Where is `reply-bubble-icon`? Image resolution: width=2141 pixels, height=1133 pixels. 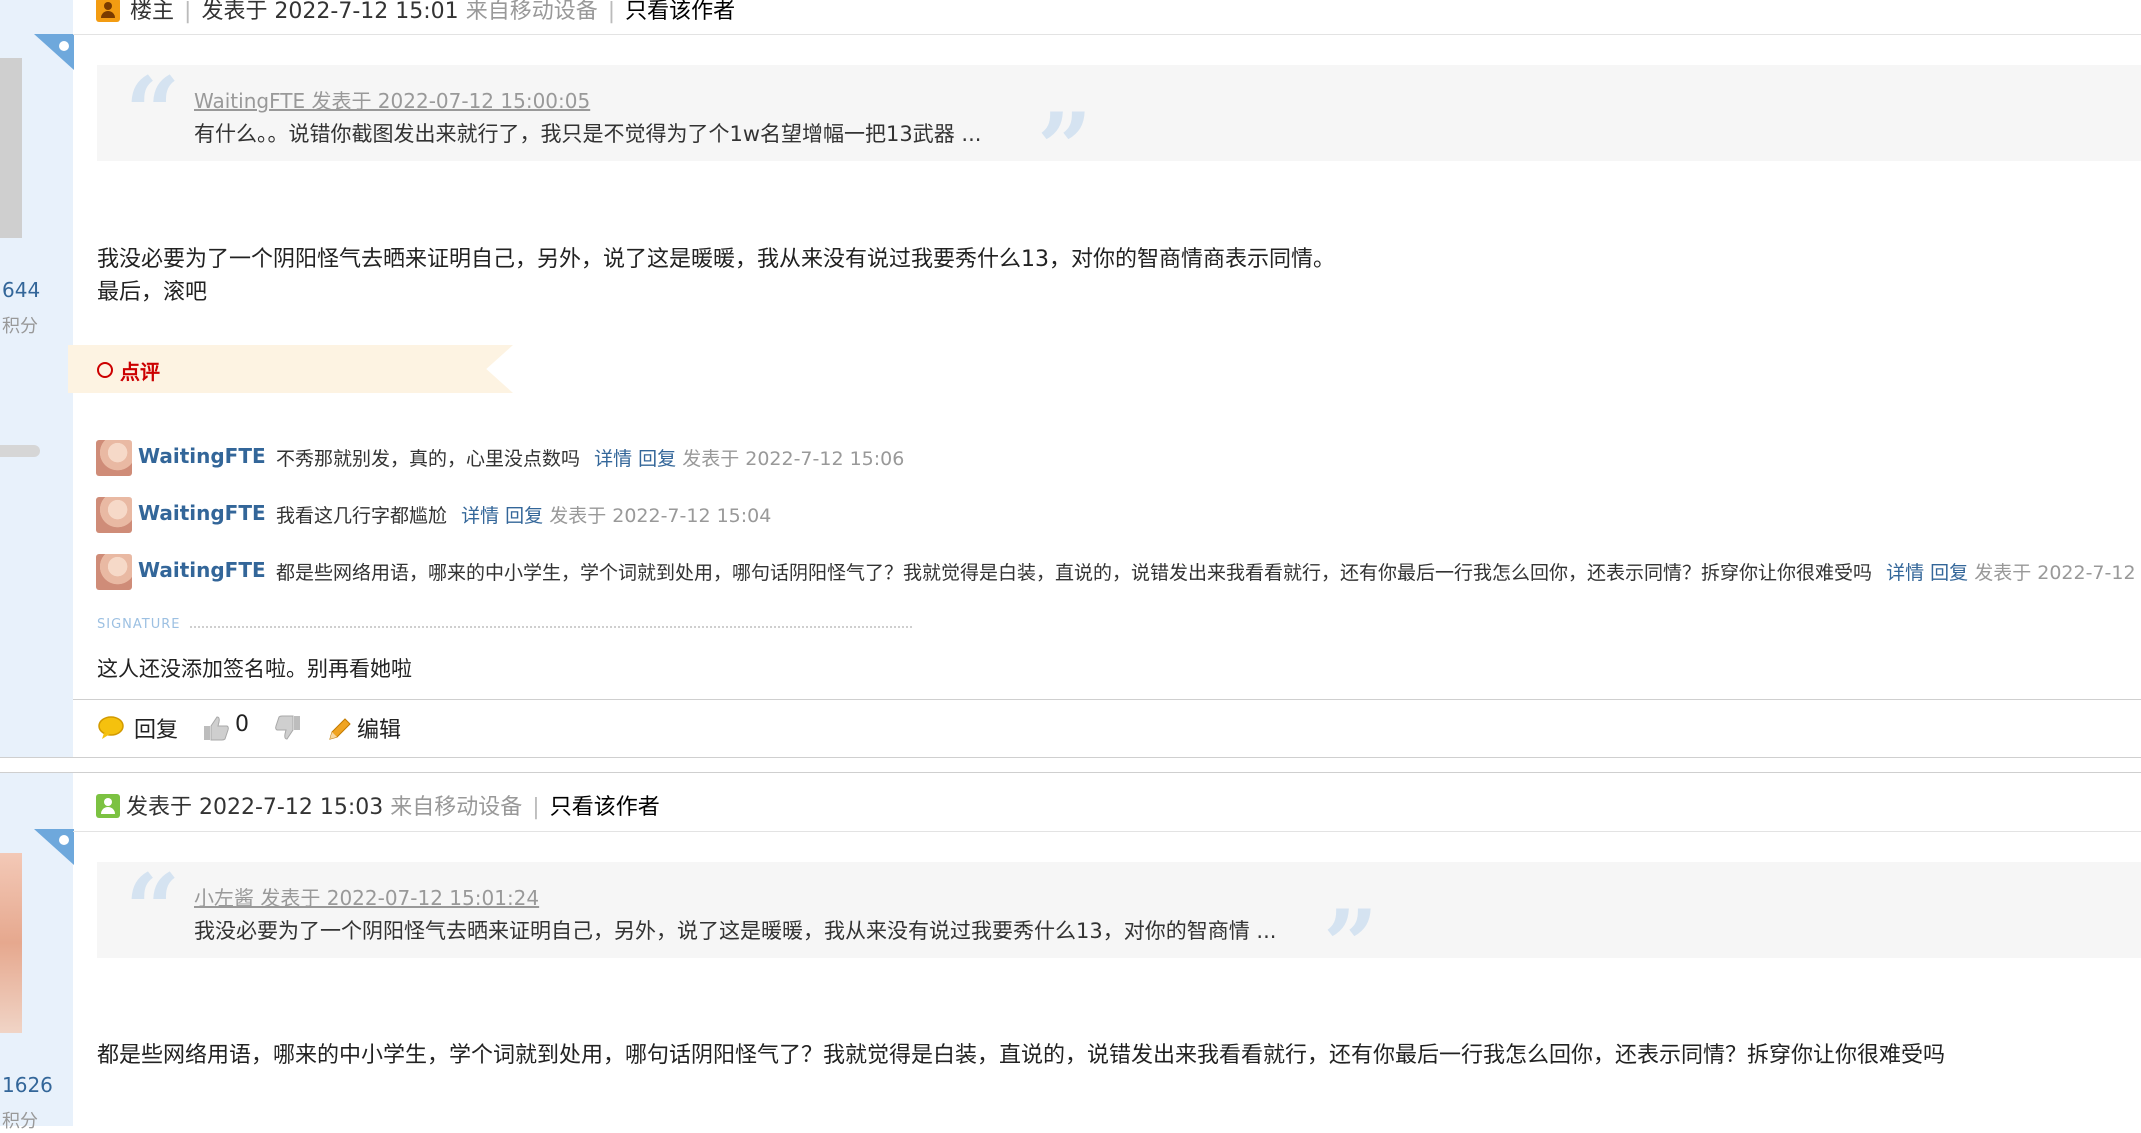 reply-bubble-icon is located at coordinates (111, 728).